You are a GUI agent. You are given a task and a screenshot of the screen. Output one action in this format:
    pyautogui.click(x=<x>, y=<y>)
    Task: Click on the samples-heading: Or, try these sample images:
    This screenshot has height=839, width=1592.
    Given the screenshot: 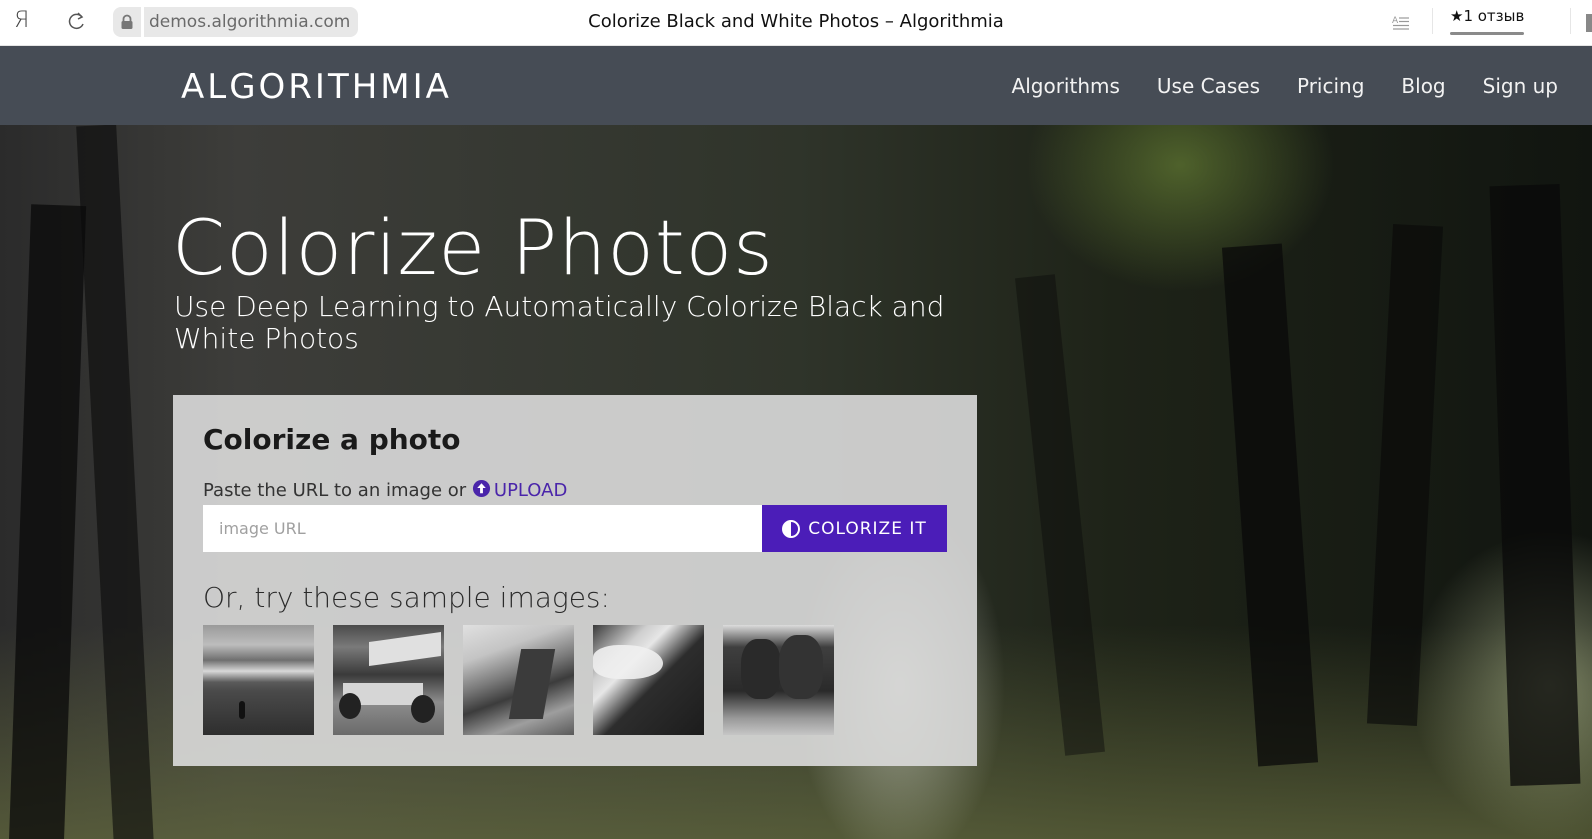 What is the action you would take?
    pyautogui.click(x=406, y=597)
    